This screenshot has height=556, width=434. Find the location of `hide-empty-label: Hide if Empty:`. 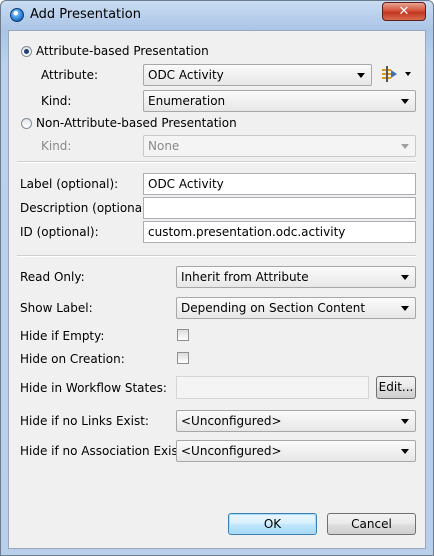

hide-empty-label: Hide if Empty: is located at coordinates (62, 336).